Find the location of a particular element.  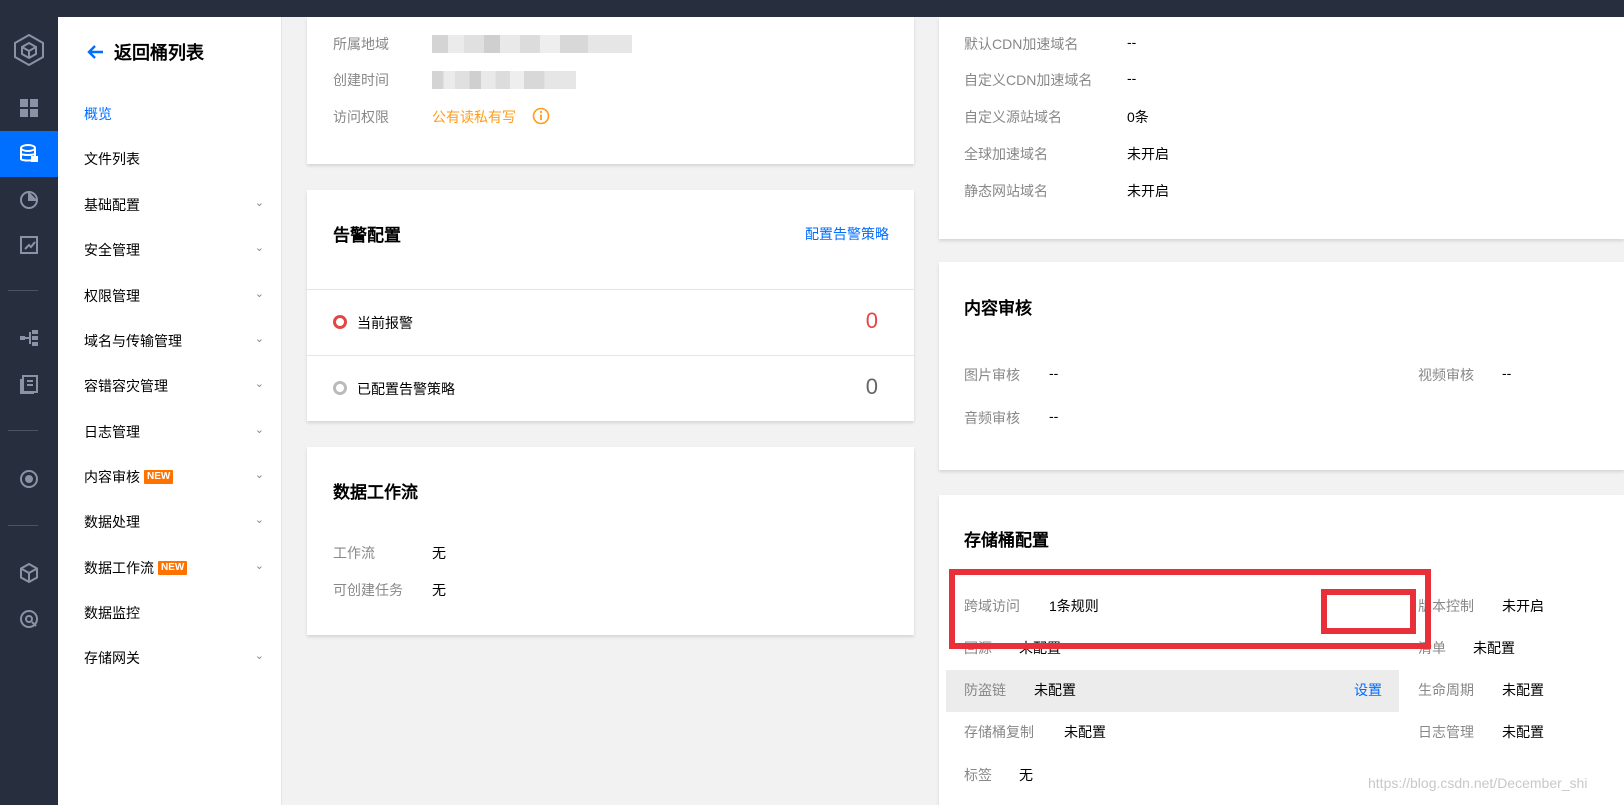

custom-origin-value: 0条 is located at coordinates (1138, 117).